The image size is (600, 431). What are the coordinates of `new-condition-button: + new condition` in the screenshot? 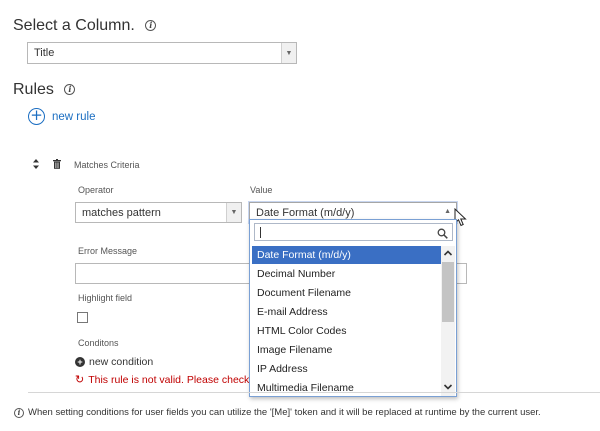 It's located at (114, 362).